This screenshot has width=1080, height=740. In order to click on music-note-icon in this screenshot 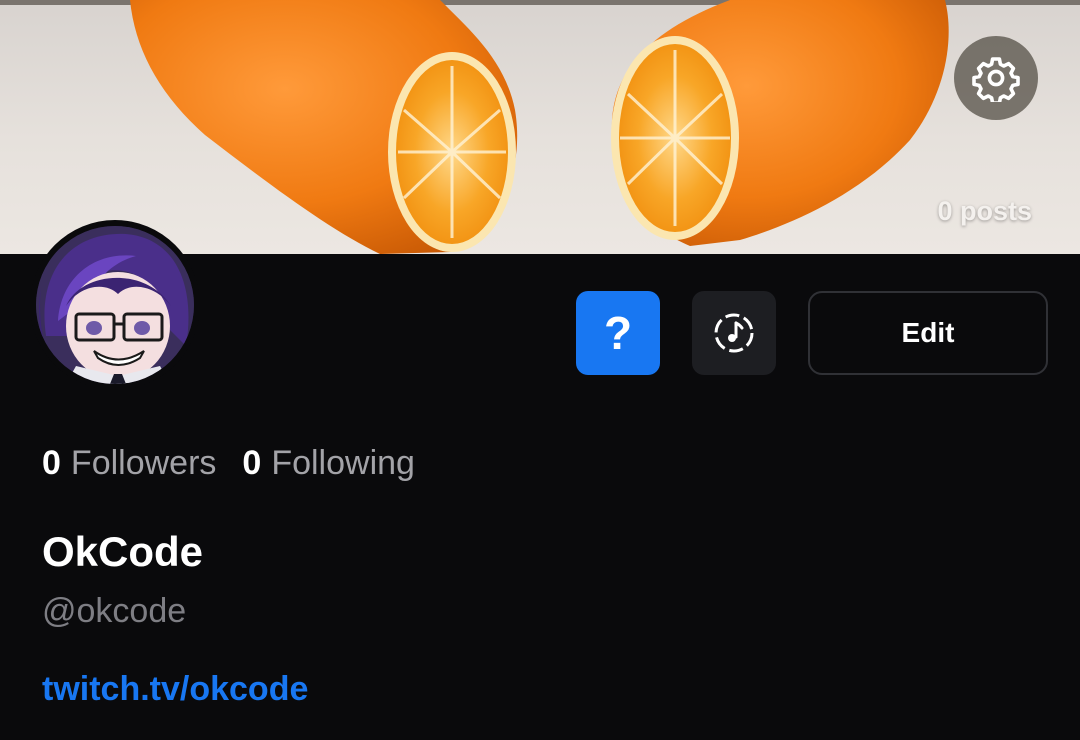, I will do `click(734, 333)`.